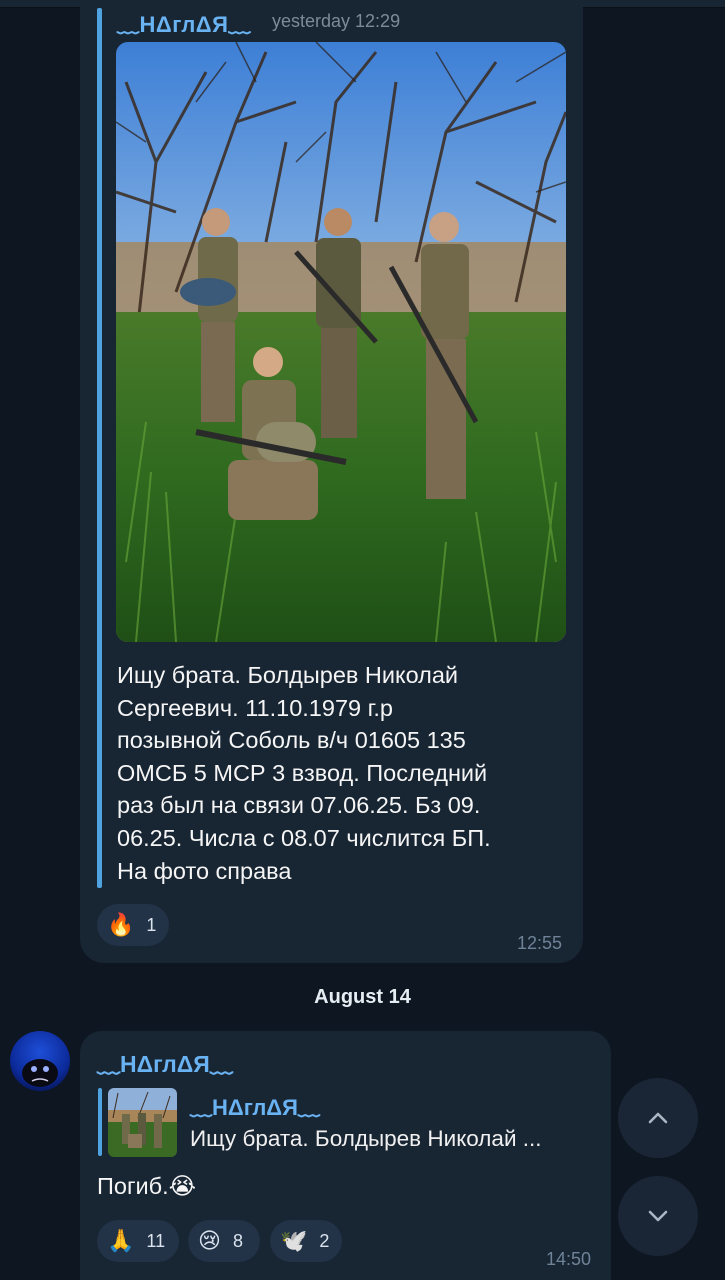 This screenshot has height=1280, width=725. What do you see at coordinates (138, 1241) in the screenshot?
I see `reaction-pray: 🙏 11` at bounding box center [138, 1241].